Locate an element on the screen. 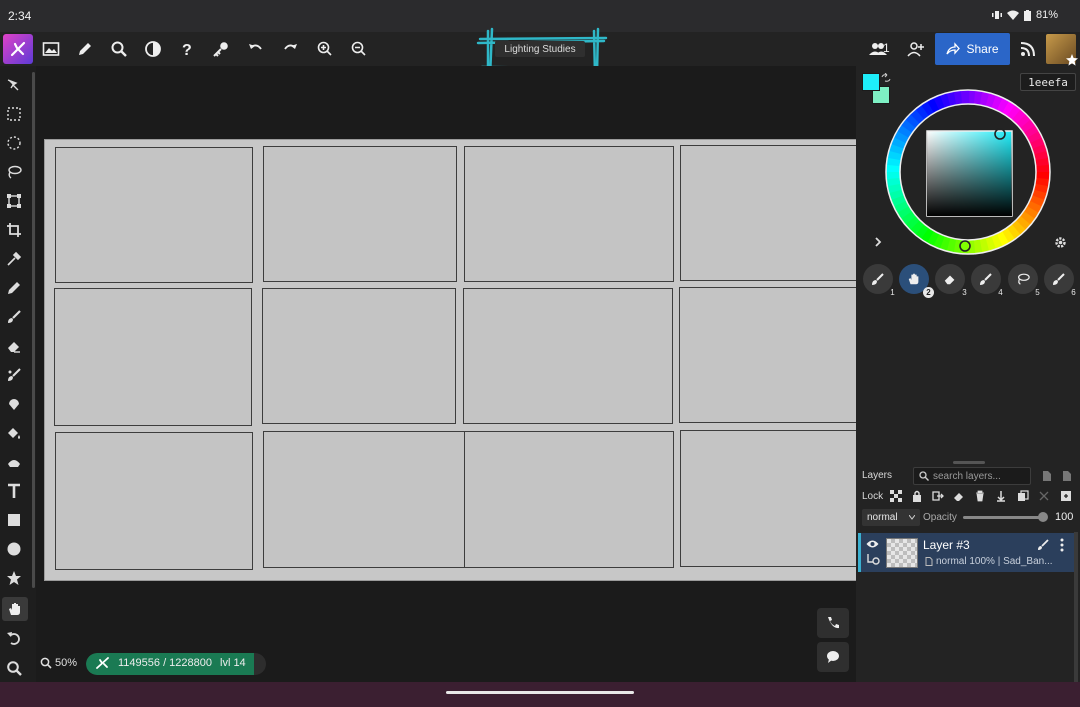 The image size is (1080, 707). tool-crop is located at coordinates (14, 230).